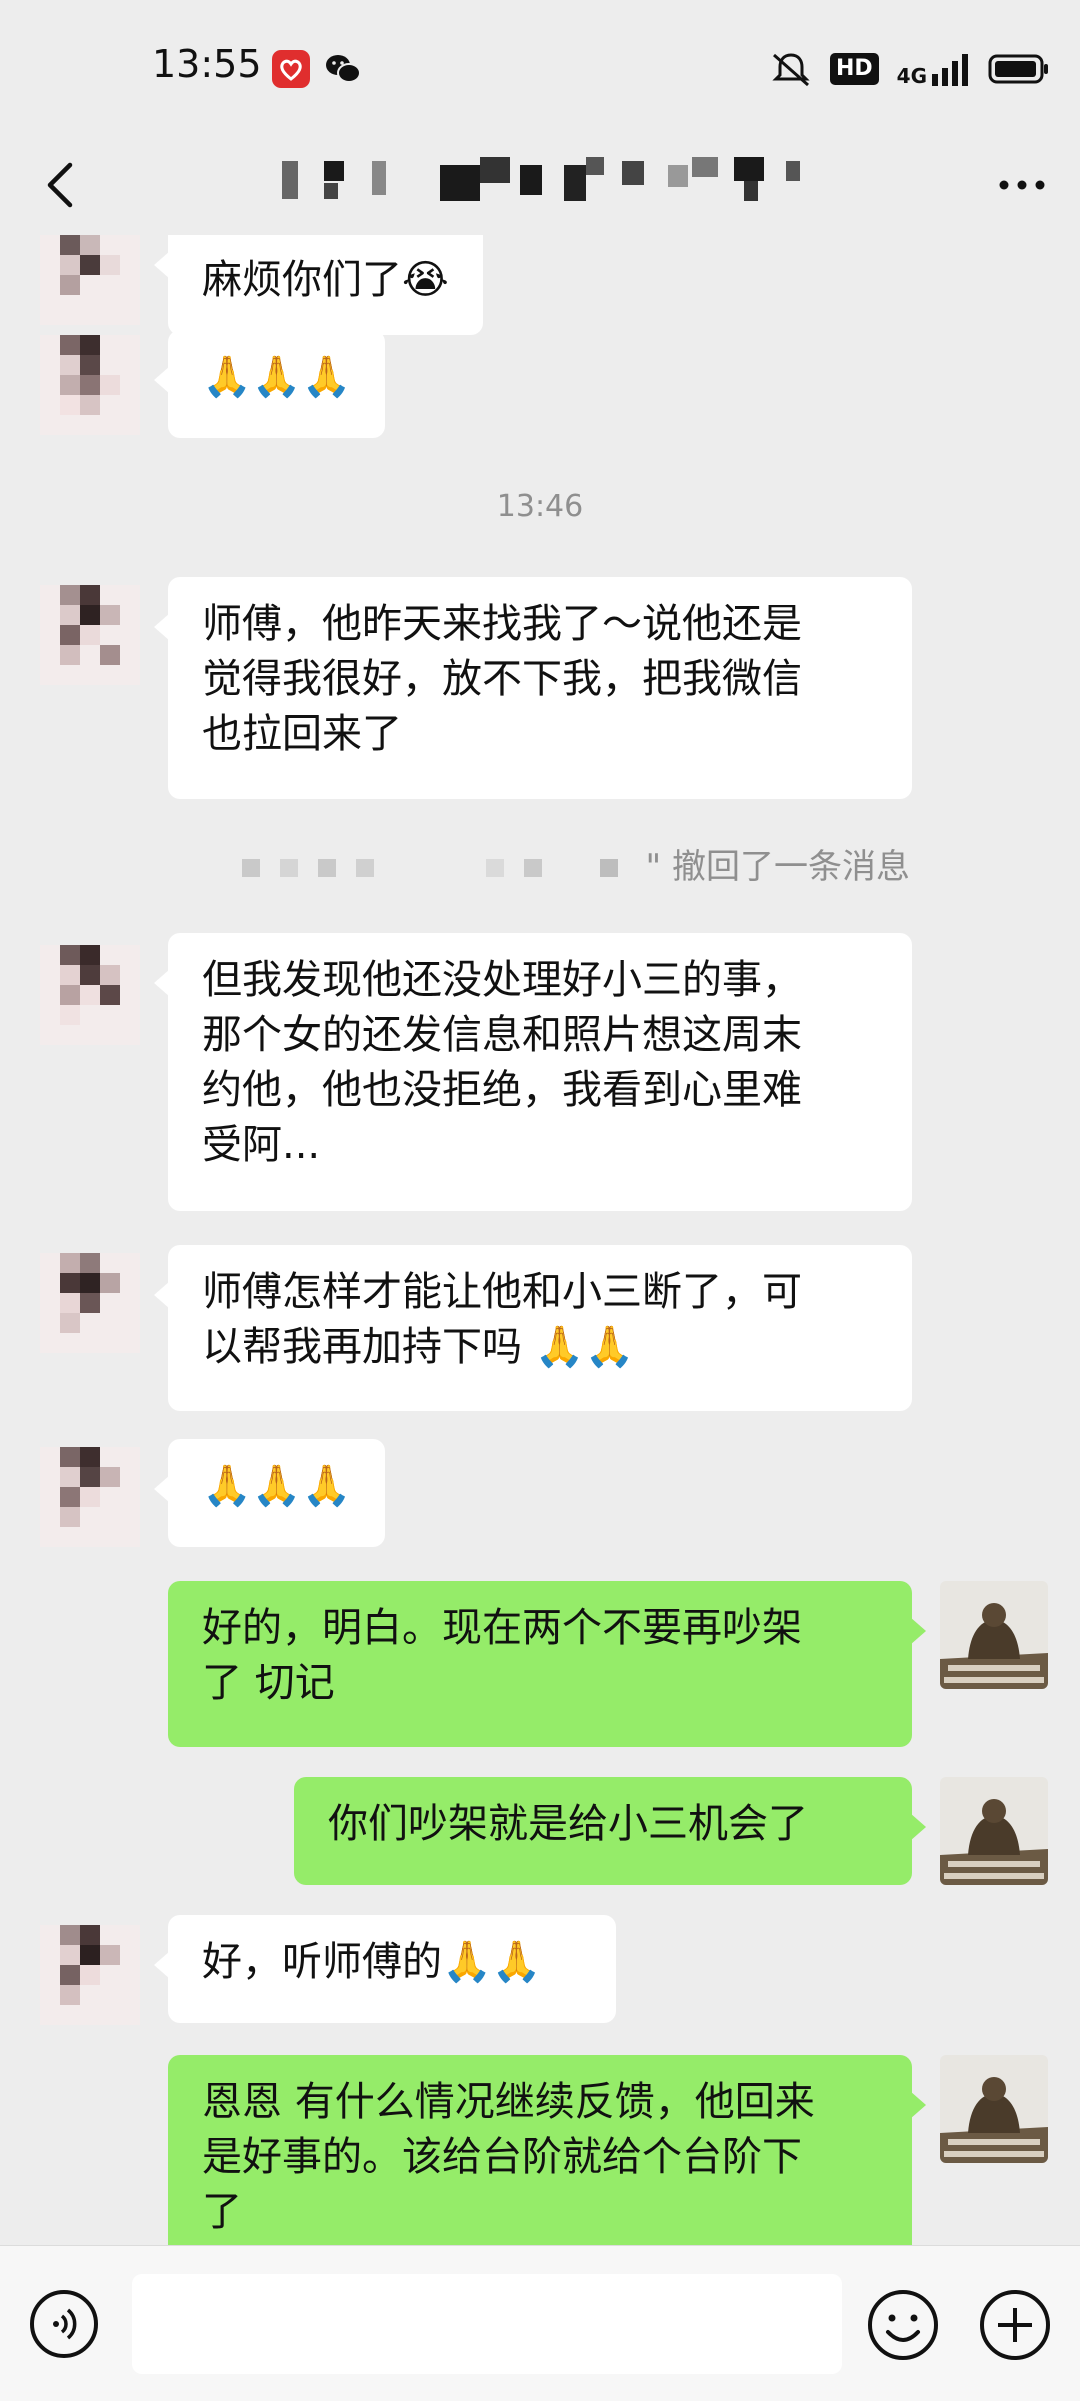 This screenshot has height=2401, width=1080. What do you see at coordinates (291, 69) in the screenshot?
I see `red-app-icon` at bounding box center [291, 69].